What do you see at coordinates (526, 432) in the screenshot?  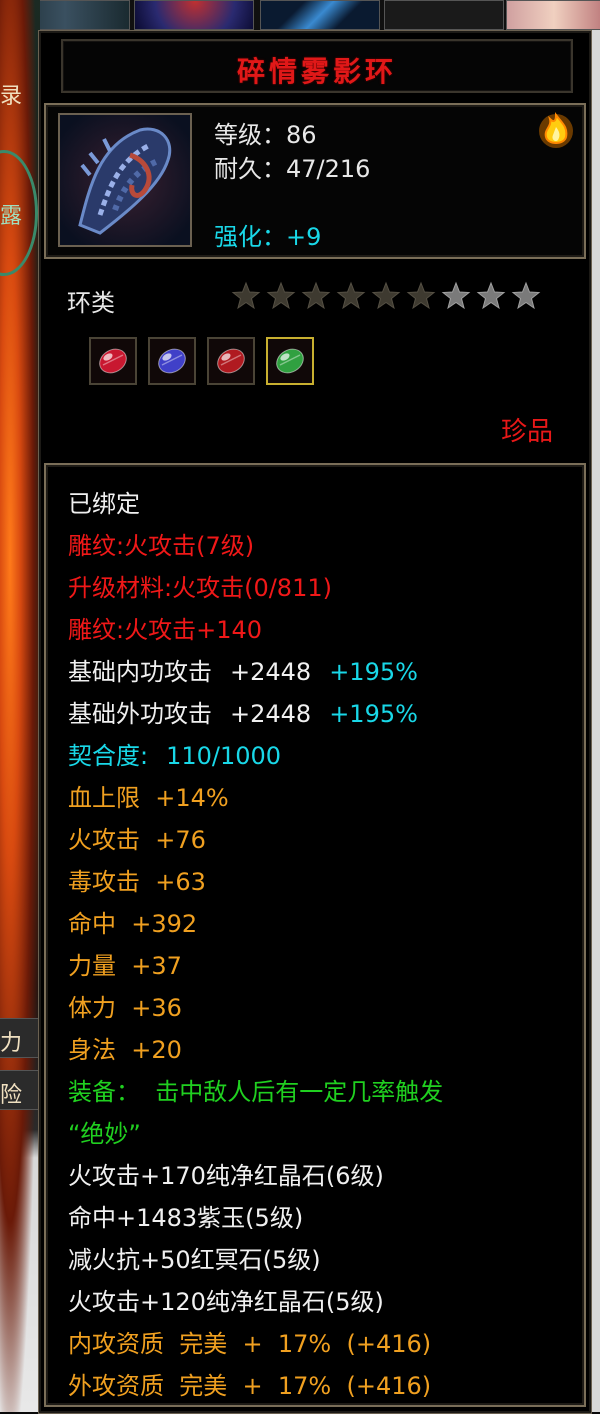 I see `item-rarity: 珍品` at bounding box center [526, 432].